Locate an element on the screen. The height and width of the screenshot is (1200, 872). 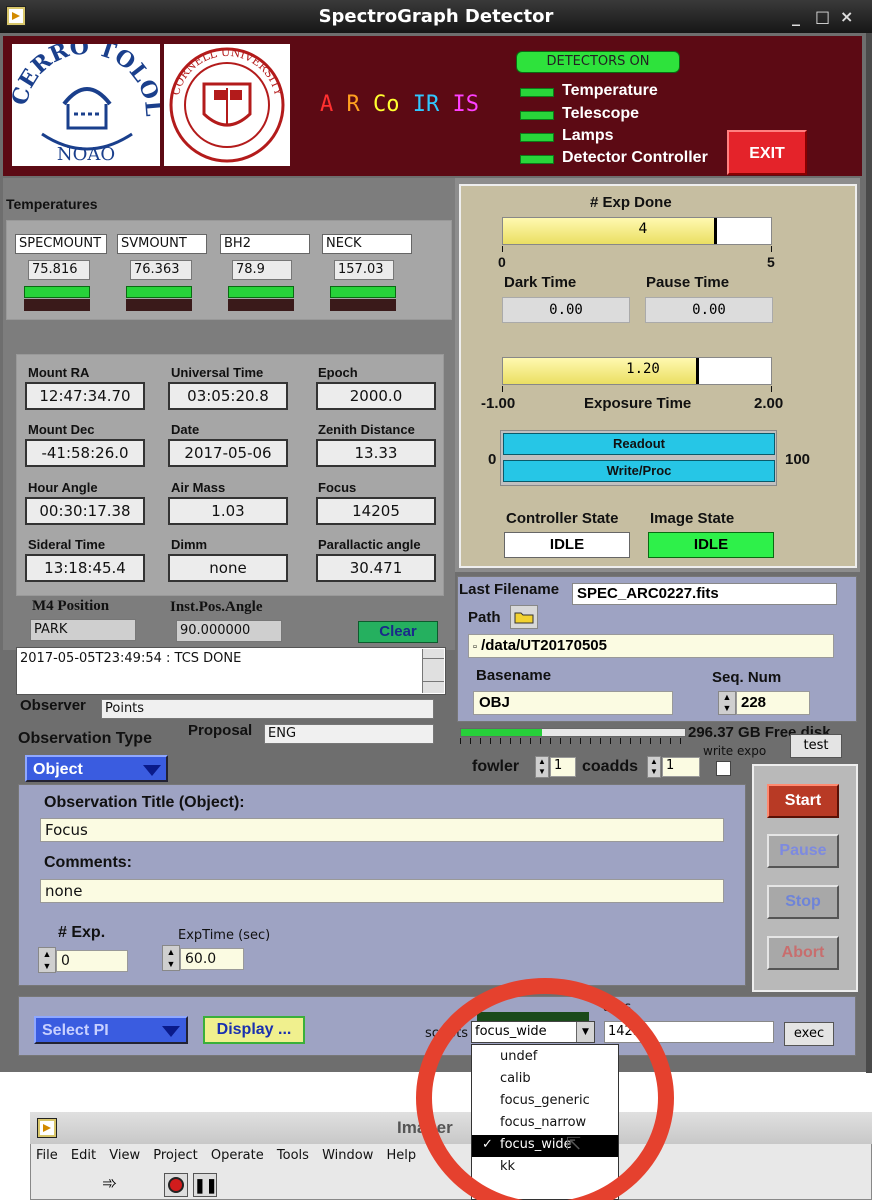
num-exp-stepper: ▲ ▼ is located at coordinates (47, 960).